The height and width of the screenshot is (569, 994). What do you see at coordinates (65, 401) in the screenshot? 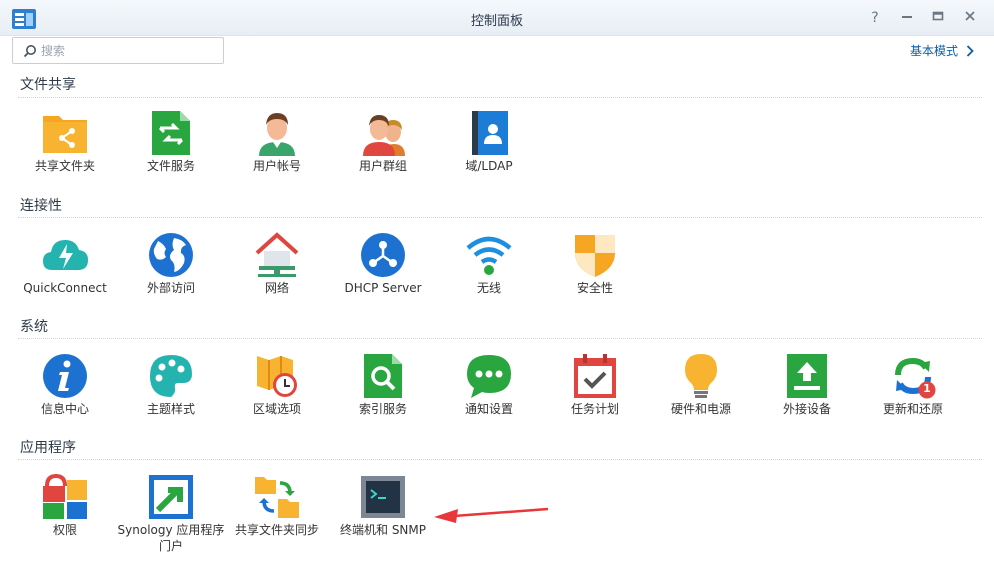
I see `item-info-center: 信息中心` at bounding box center [65, 401].